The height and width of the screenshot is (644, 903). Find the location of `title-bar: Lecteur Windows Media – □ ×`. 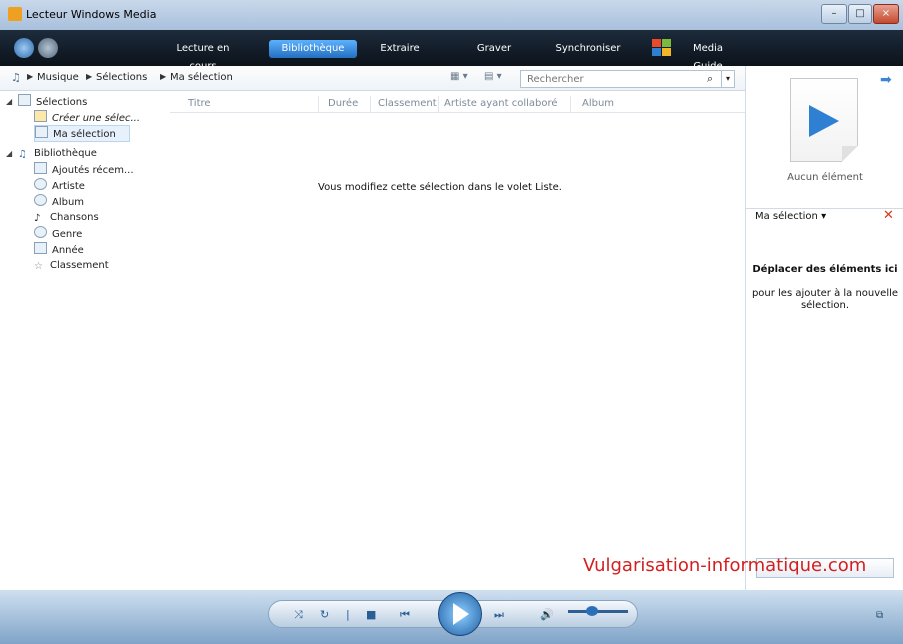

title-bar: Lecteur Windows Media – □ × is located at coordinates (451, 15).